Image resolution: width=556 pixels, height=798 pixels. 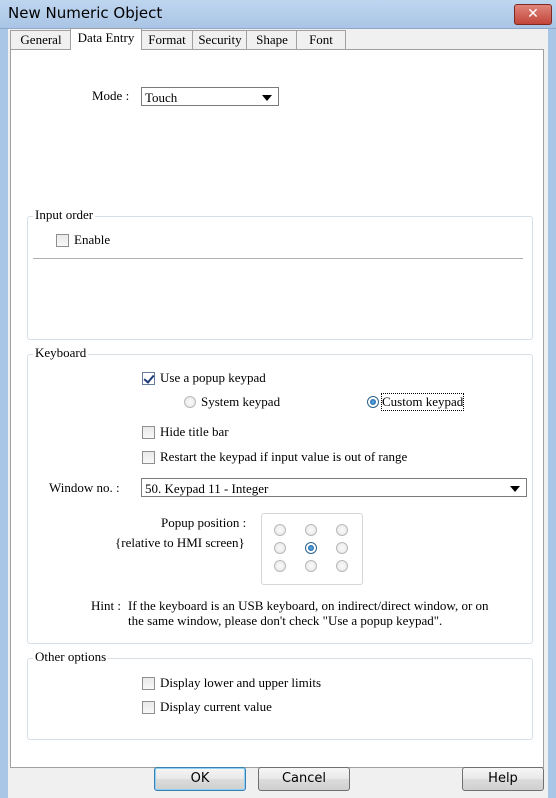 What do you see at coordinates (62, 240) in the screenshot?
I see `enable-checkbox` at bounding box center [62, 240].